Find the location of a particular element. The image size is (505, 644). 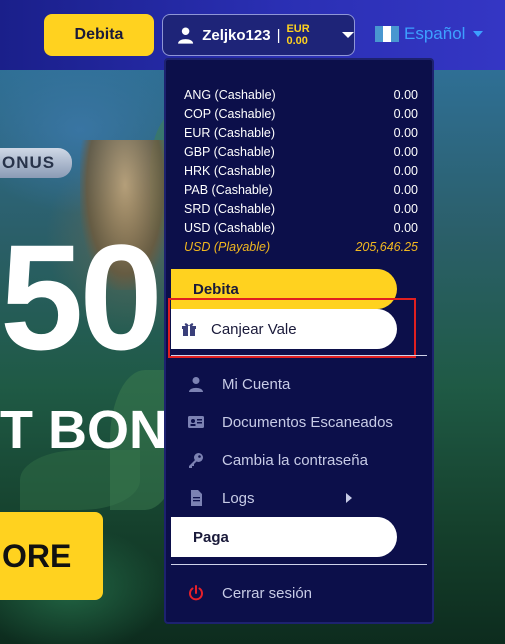

menu-item-change-password: Cambia la contraseña is located at coordinates (278, 460).